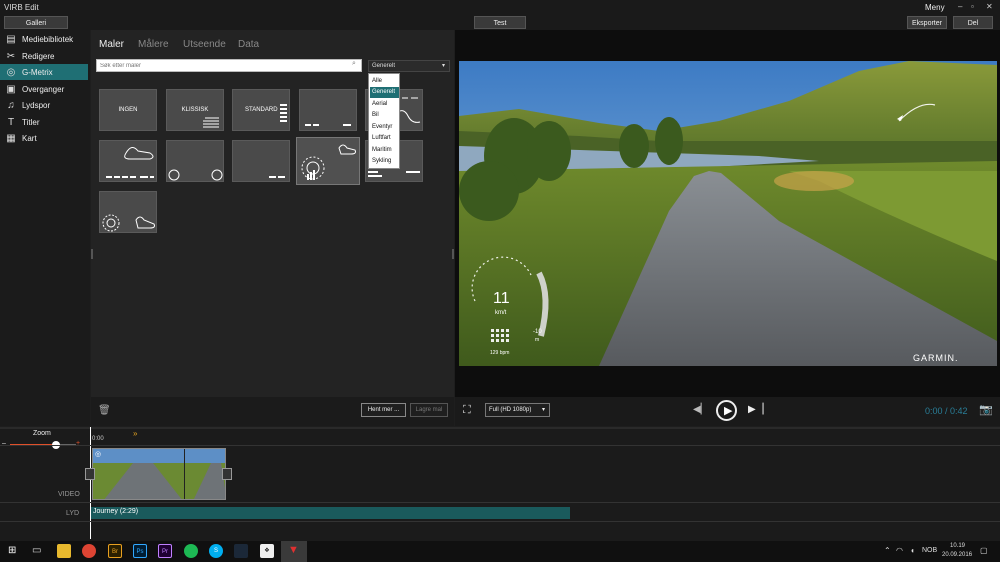 The image size is (1000, 562). I want to click on stacked-bars-icon, so click(394, 174).